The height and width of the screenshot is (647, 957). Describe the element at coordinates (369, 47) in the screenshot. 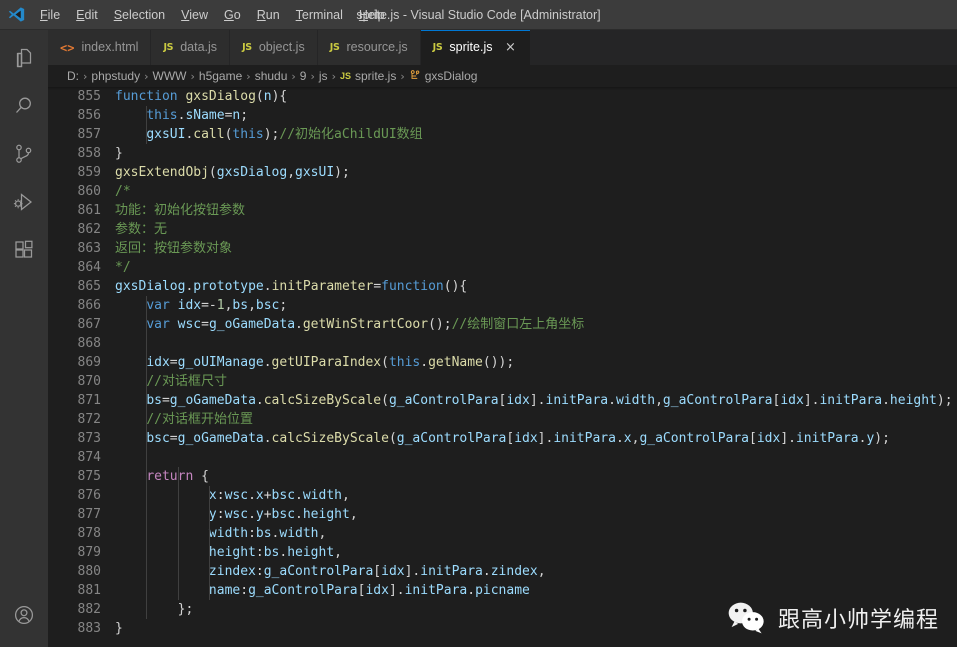

I see `tab-resource-js: JS resource.js` at that location.